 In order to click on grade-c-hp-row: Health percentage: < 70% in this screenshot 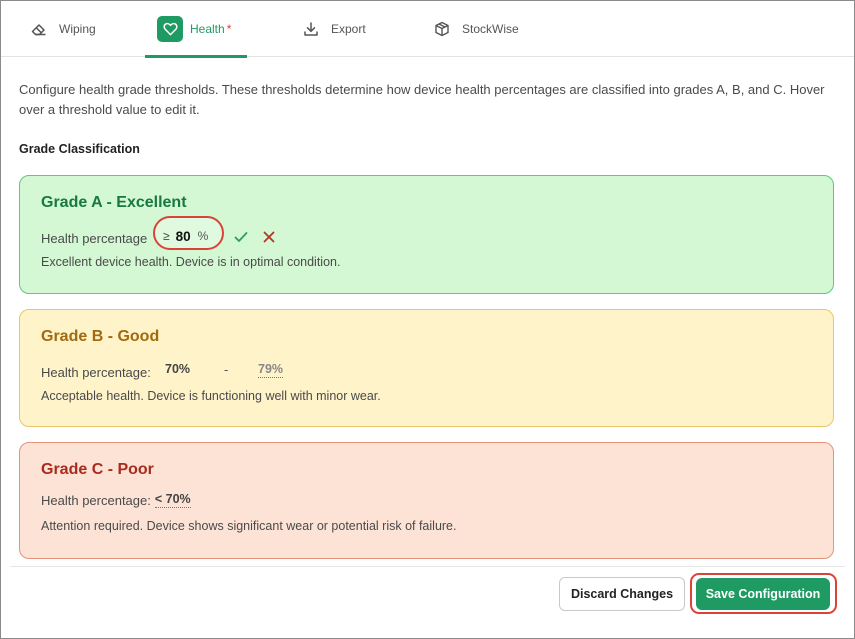, I will do `click(116, 500)`.